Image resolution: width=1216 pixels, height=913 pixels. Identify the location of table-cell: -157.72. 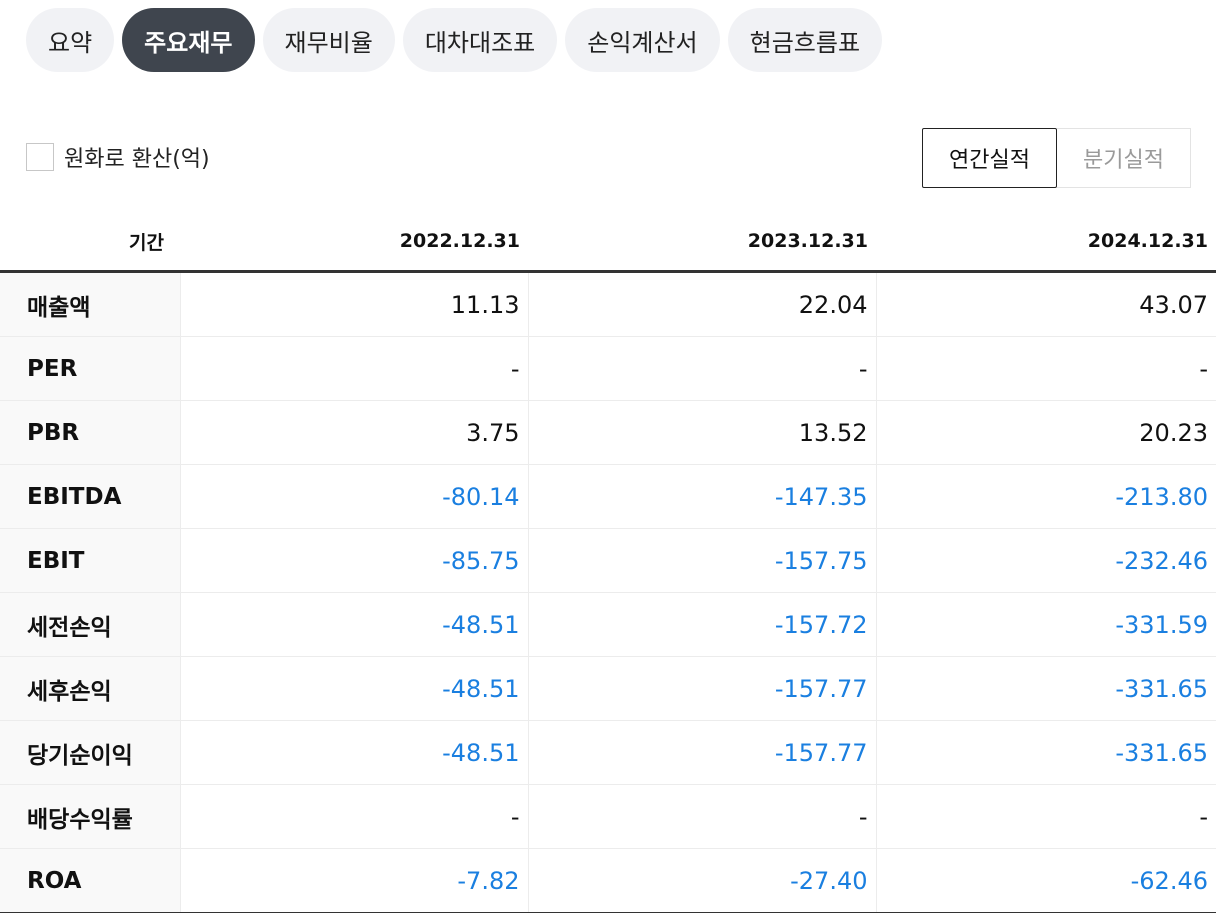
(701, 624).